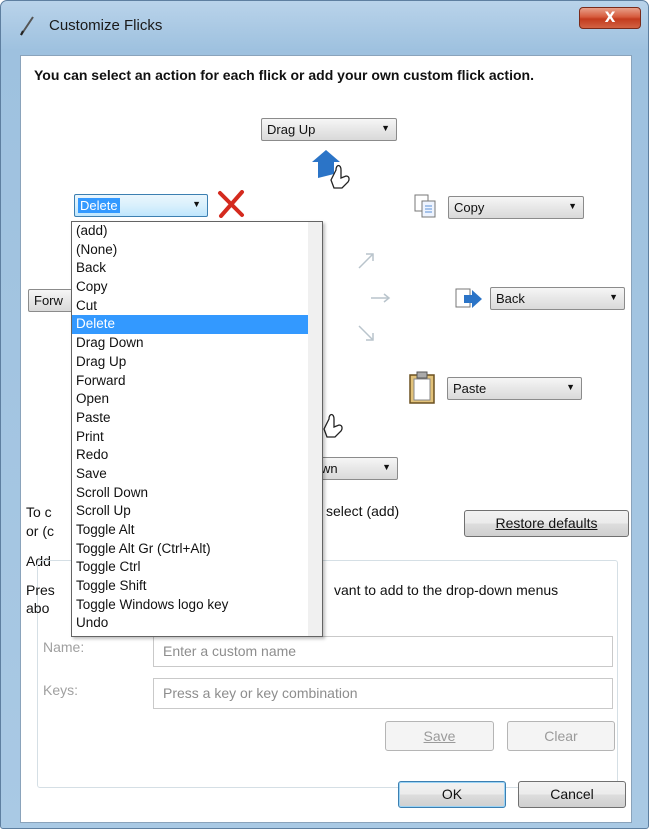 The image size is (649, 829). What do you see at coordinates (329, 129) in the screenshot?
I see `flick-up-select: Drag Up ▼` at bounding box center [329, 129].